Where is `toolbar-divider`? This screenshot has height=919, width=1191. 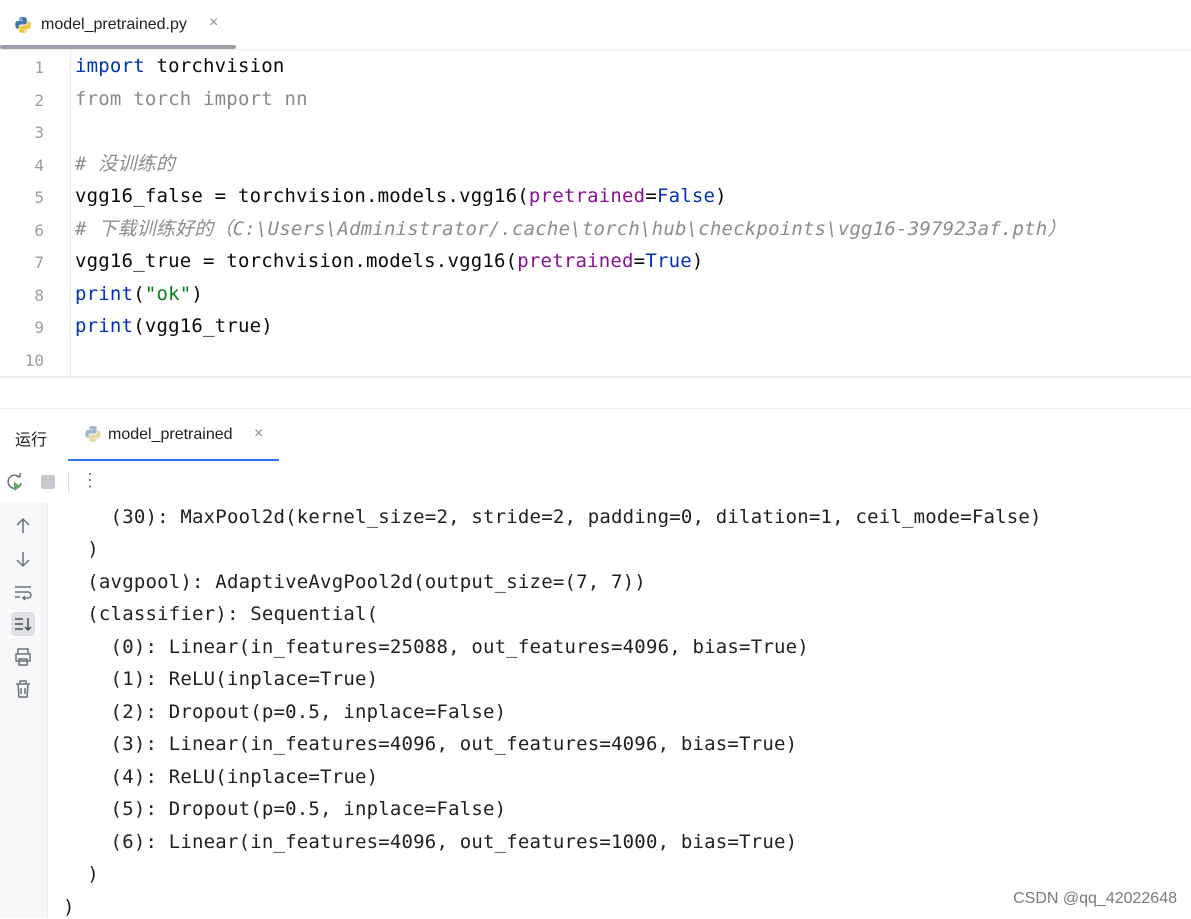 toolbar-divider is located at coordinates (68, 483).